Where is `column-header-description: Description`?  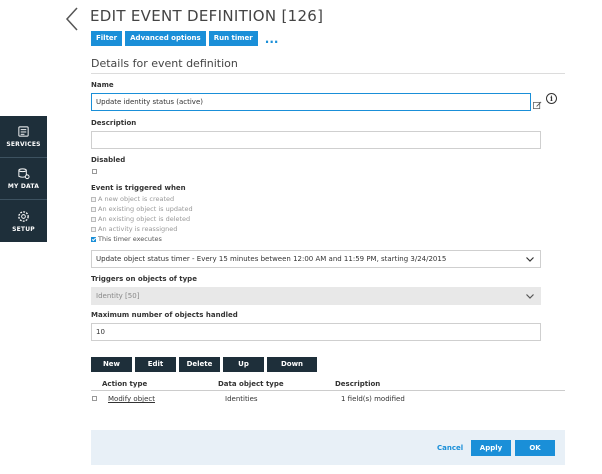
column-header-description: Description is located at coordinates (357, 384).